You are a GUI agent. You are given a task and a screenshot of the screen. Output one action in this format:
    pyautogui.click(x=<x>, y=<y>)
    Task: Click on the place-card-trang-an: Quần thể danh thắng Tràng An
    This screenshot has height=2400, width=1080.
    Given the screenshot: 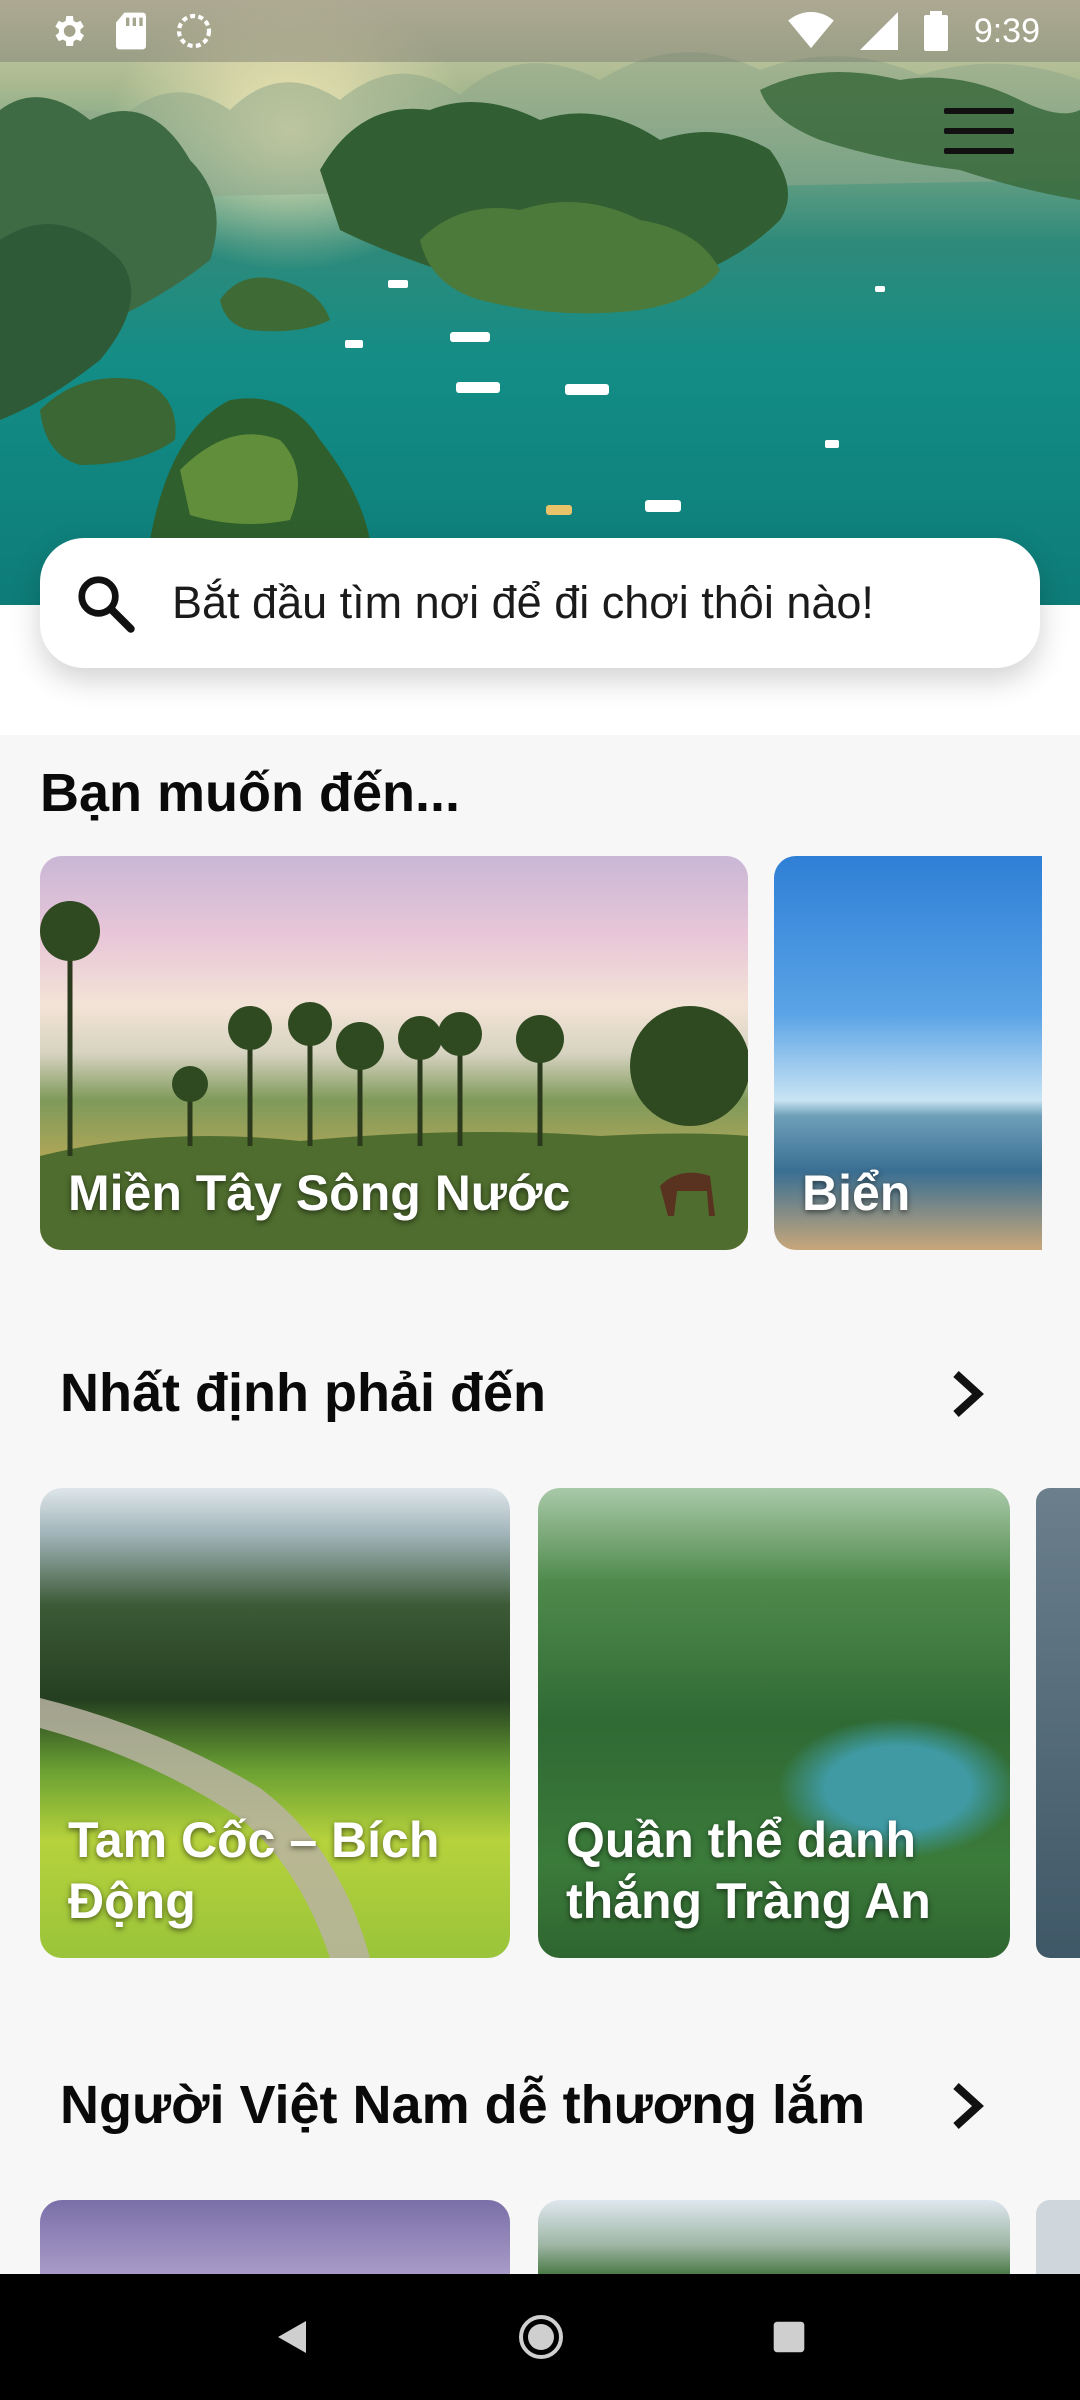 What is the action you would take?
    pyautogui.click(x=774, y=1723)
    